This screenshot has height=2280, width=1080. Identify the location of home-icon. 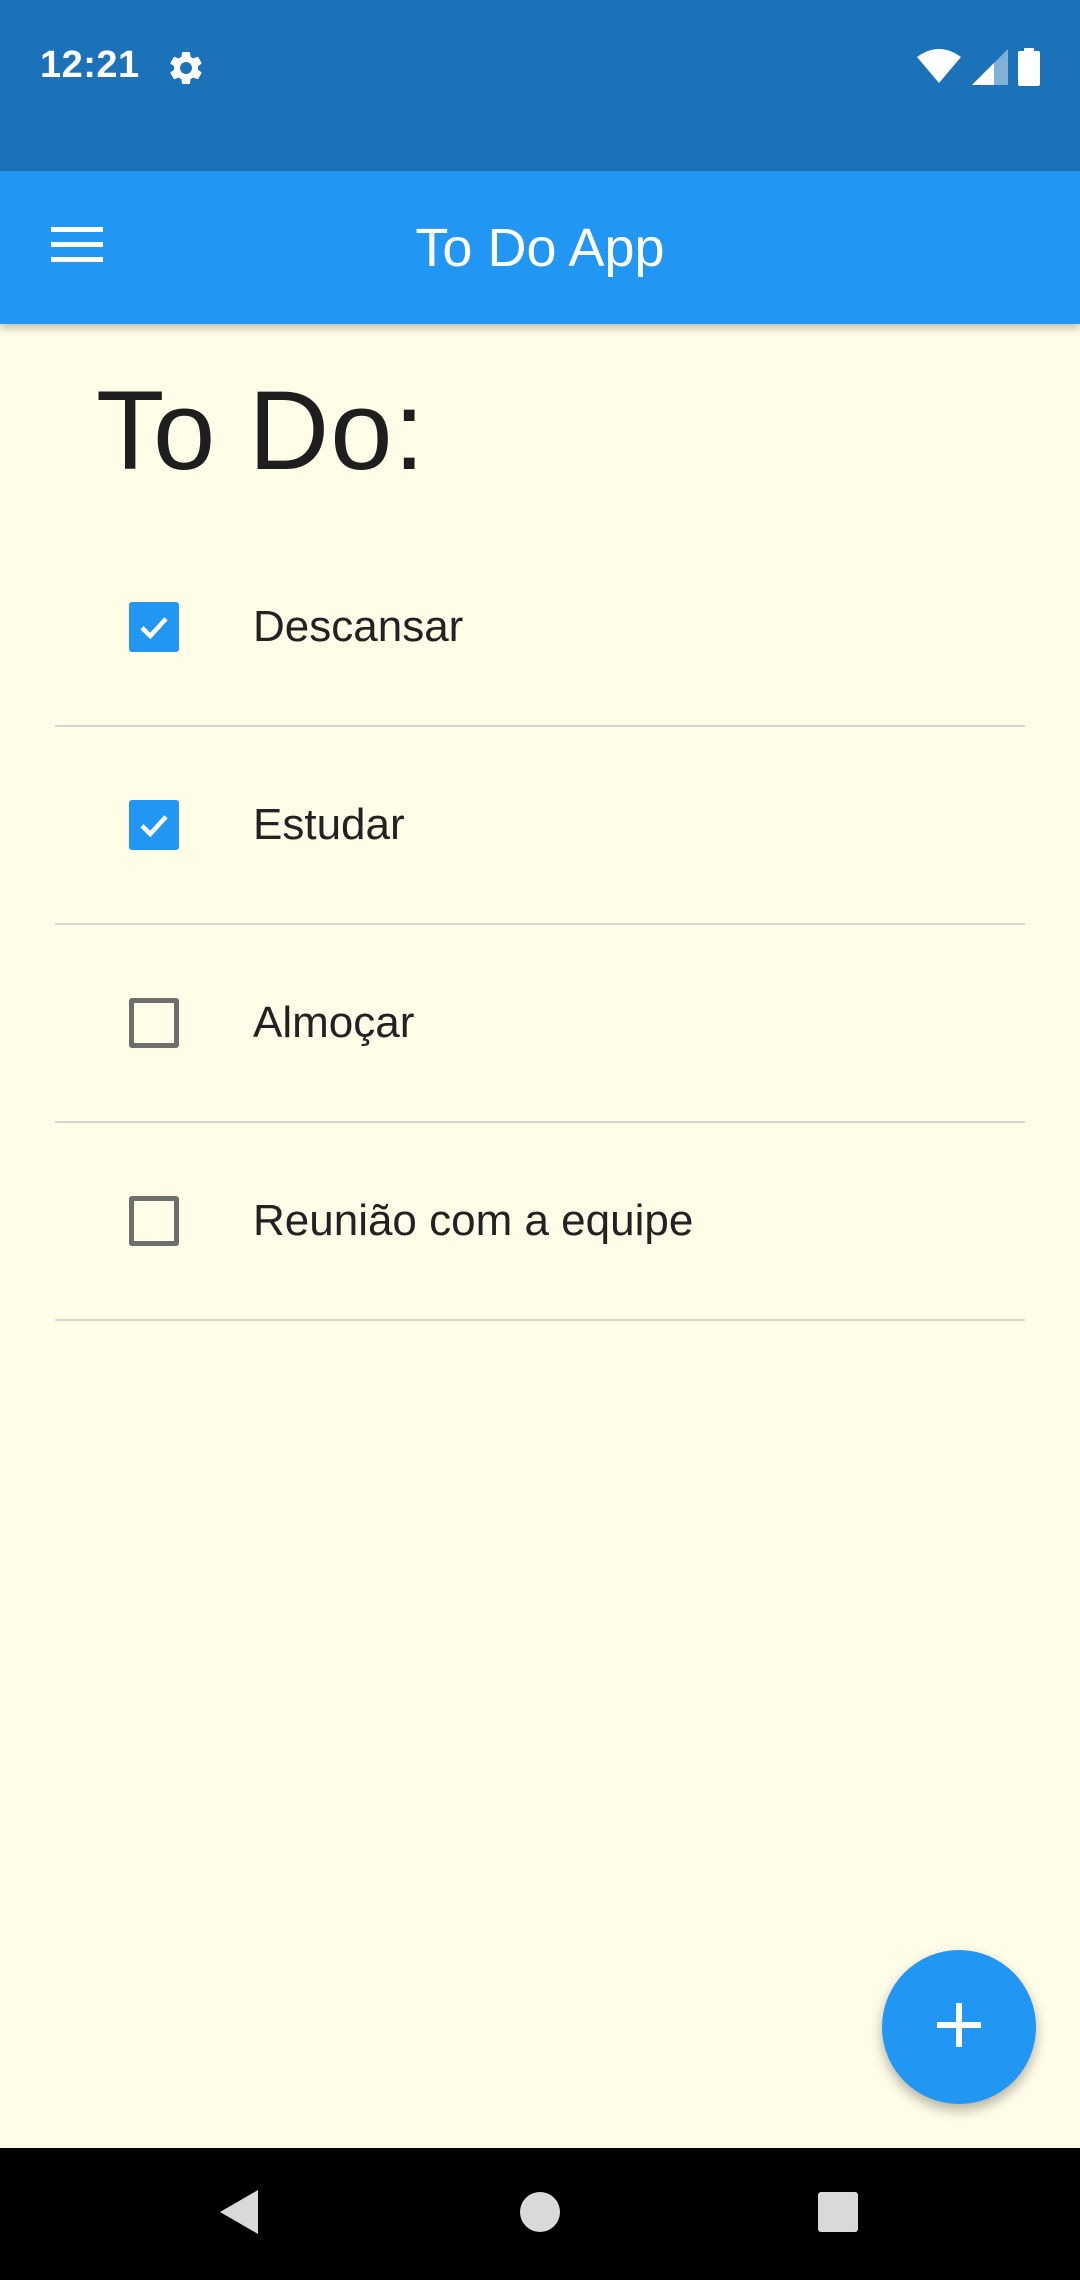
(540, 2214).